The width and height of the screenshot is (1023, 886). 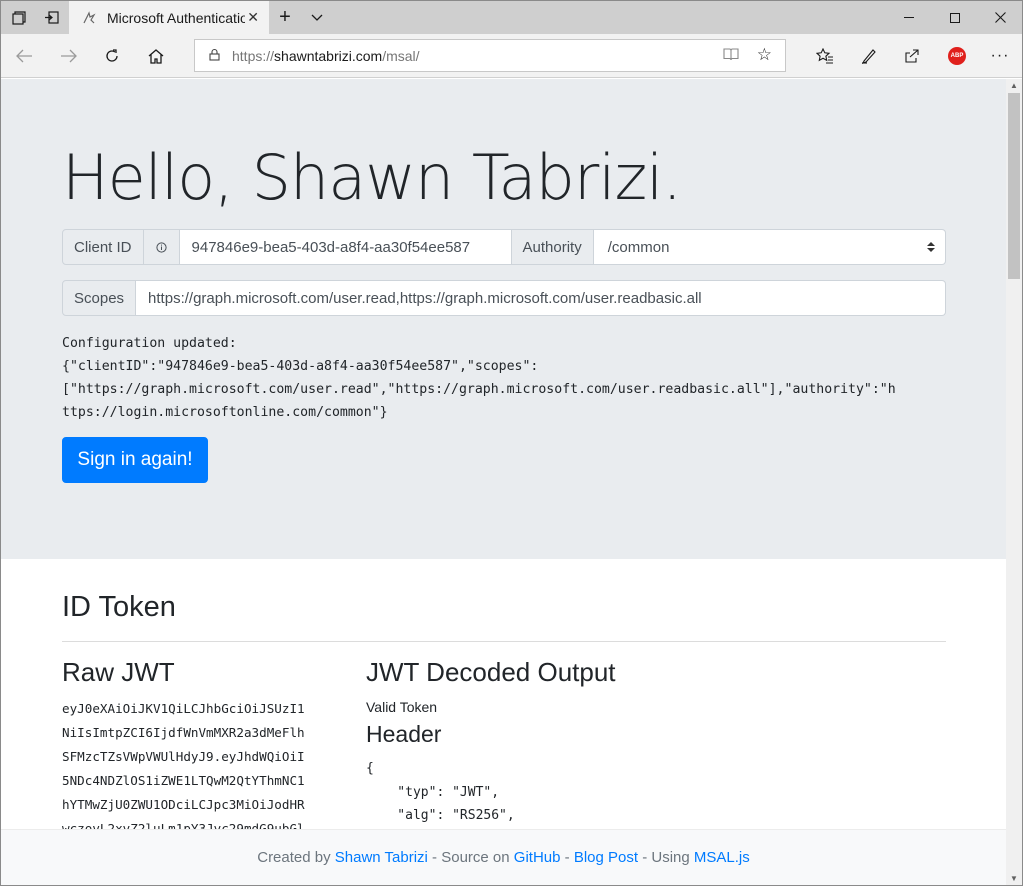 I want to click on sign-in-again-button: Sign in again!, so click(x=135, y=460).